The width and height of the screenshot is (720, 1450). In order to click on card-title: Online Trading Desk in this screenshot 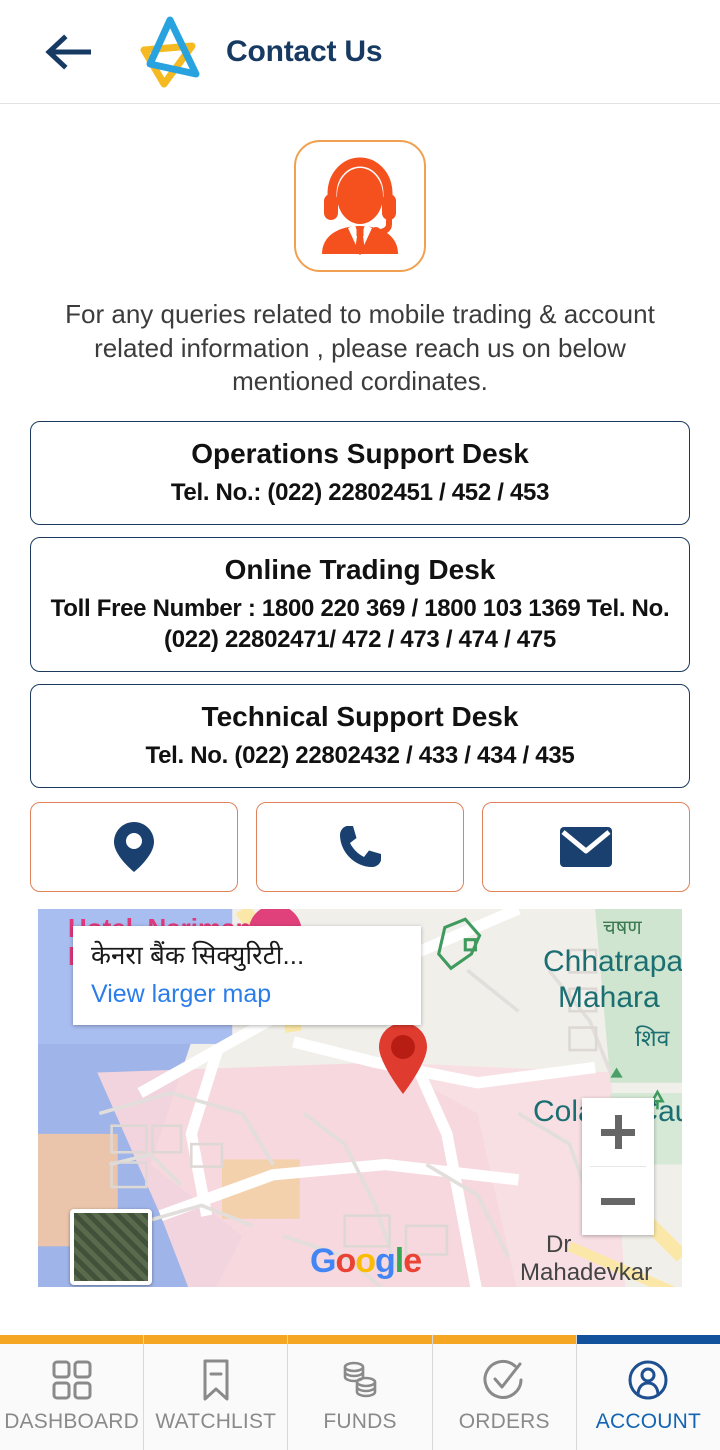, I will do `click(360, 569)`.